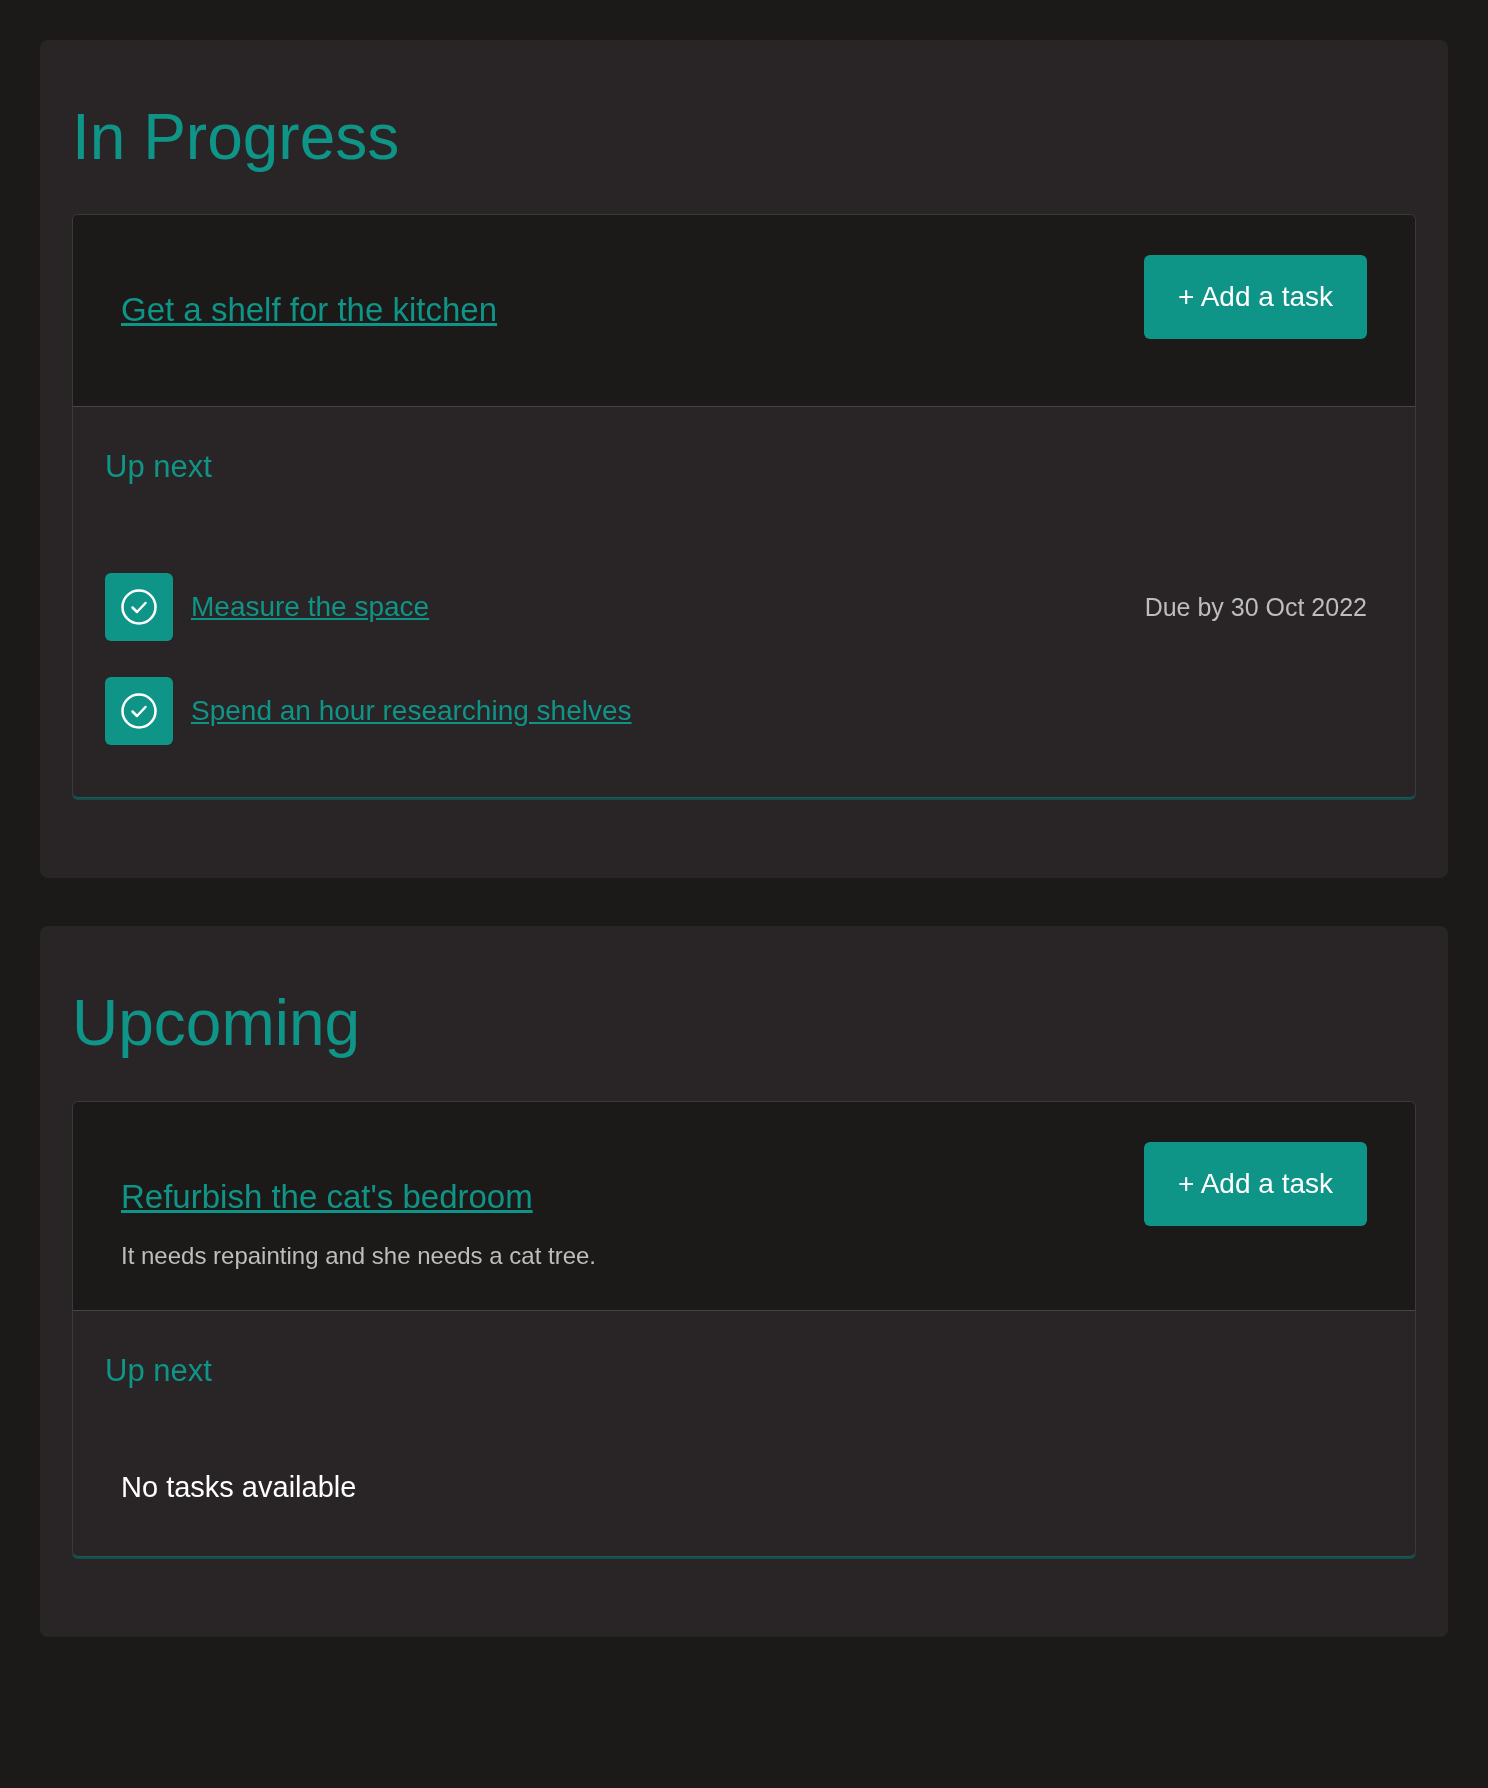 This screenshot has height=1788, width=1488. What do you see at coordinates (236, 137) in the screenshot?
I see `section-heading: In Progress` at bounding box center [236, 137].